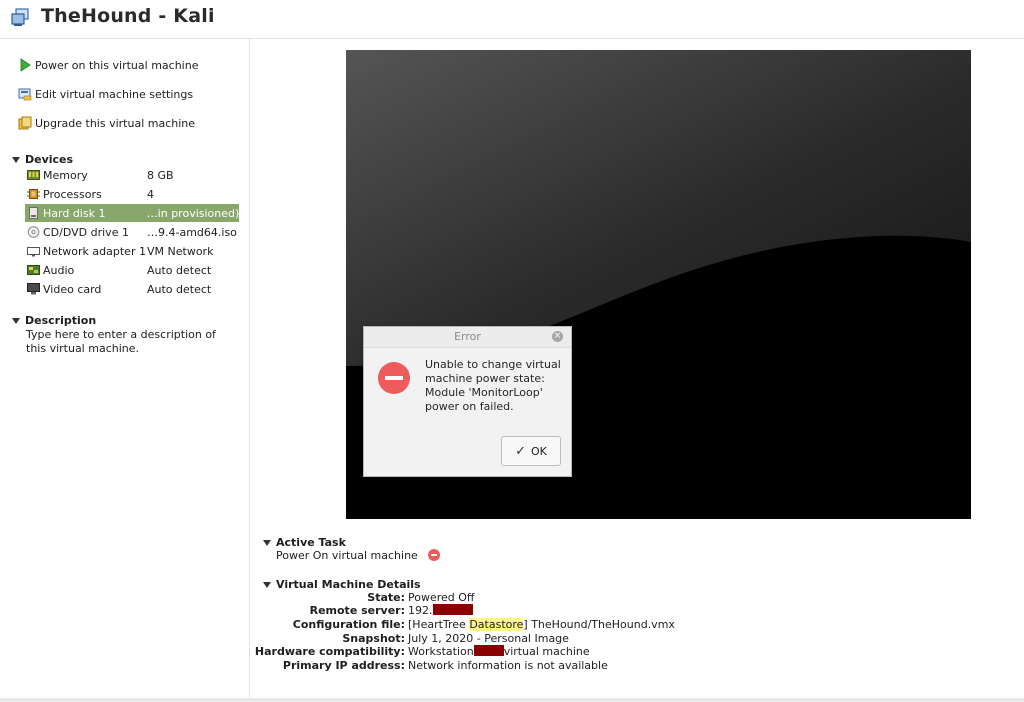  I want to click on detail-state: State: Powered Off, so click(362, 598).